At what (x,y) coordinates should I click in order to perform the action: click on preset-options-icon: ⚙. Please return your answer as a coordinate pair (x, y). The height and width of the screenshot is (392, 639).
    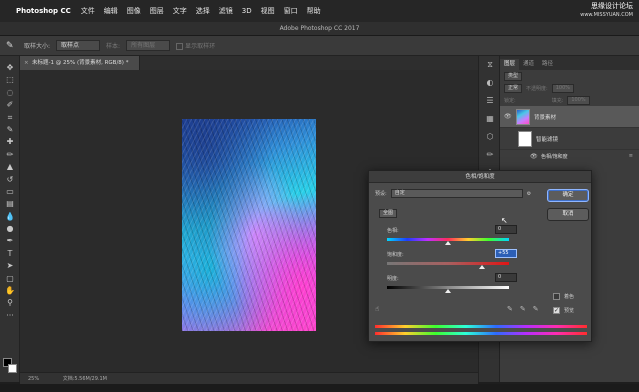
    Looking at the image, I should click on (529, 194).